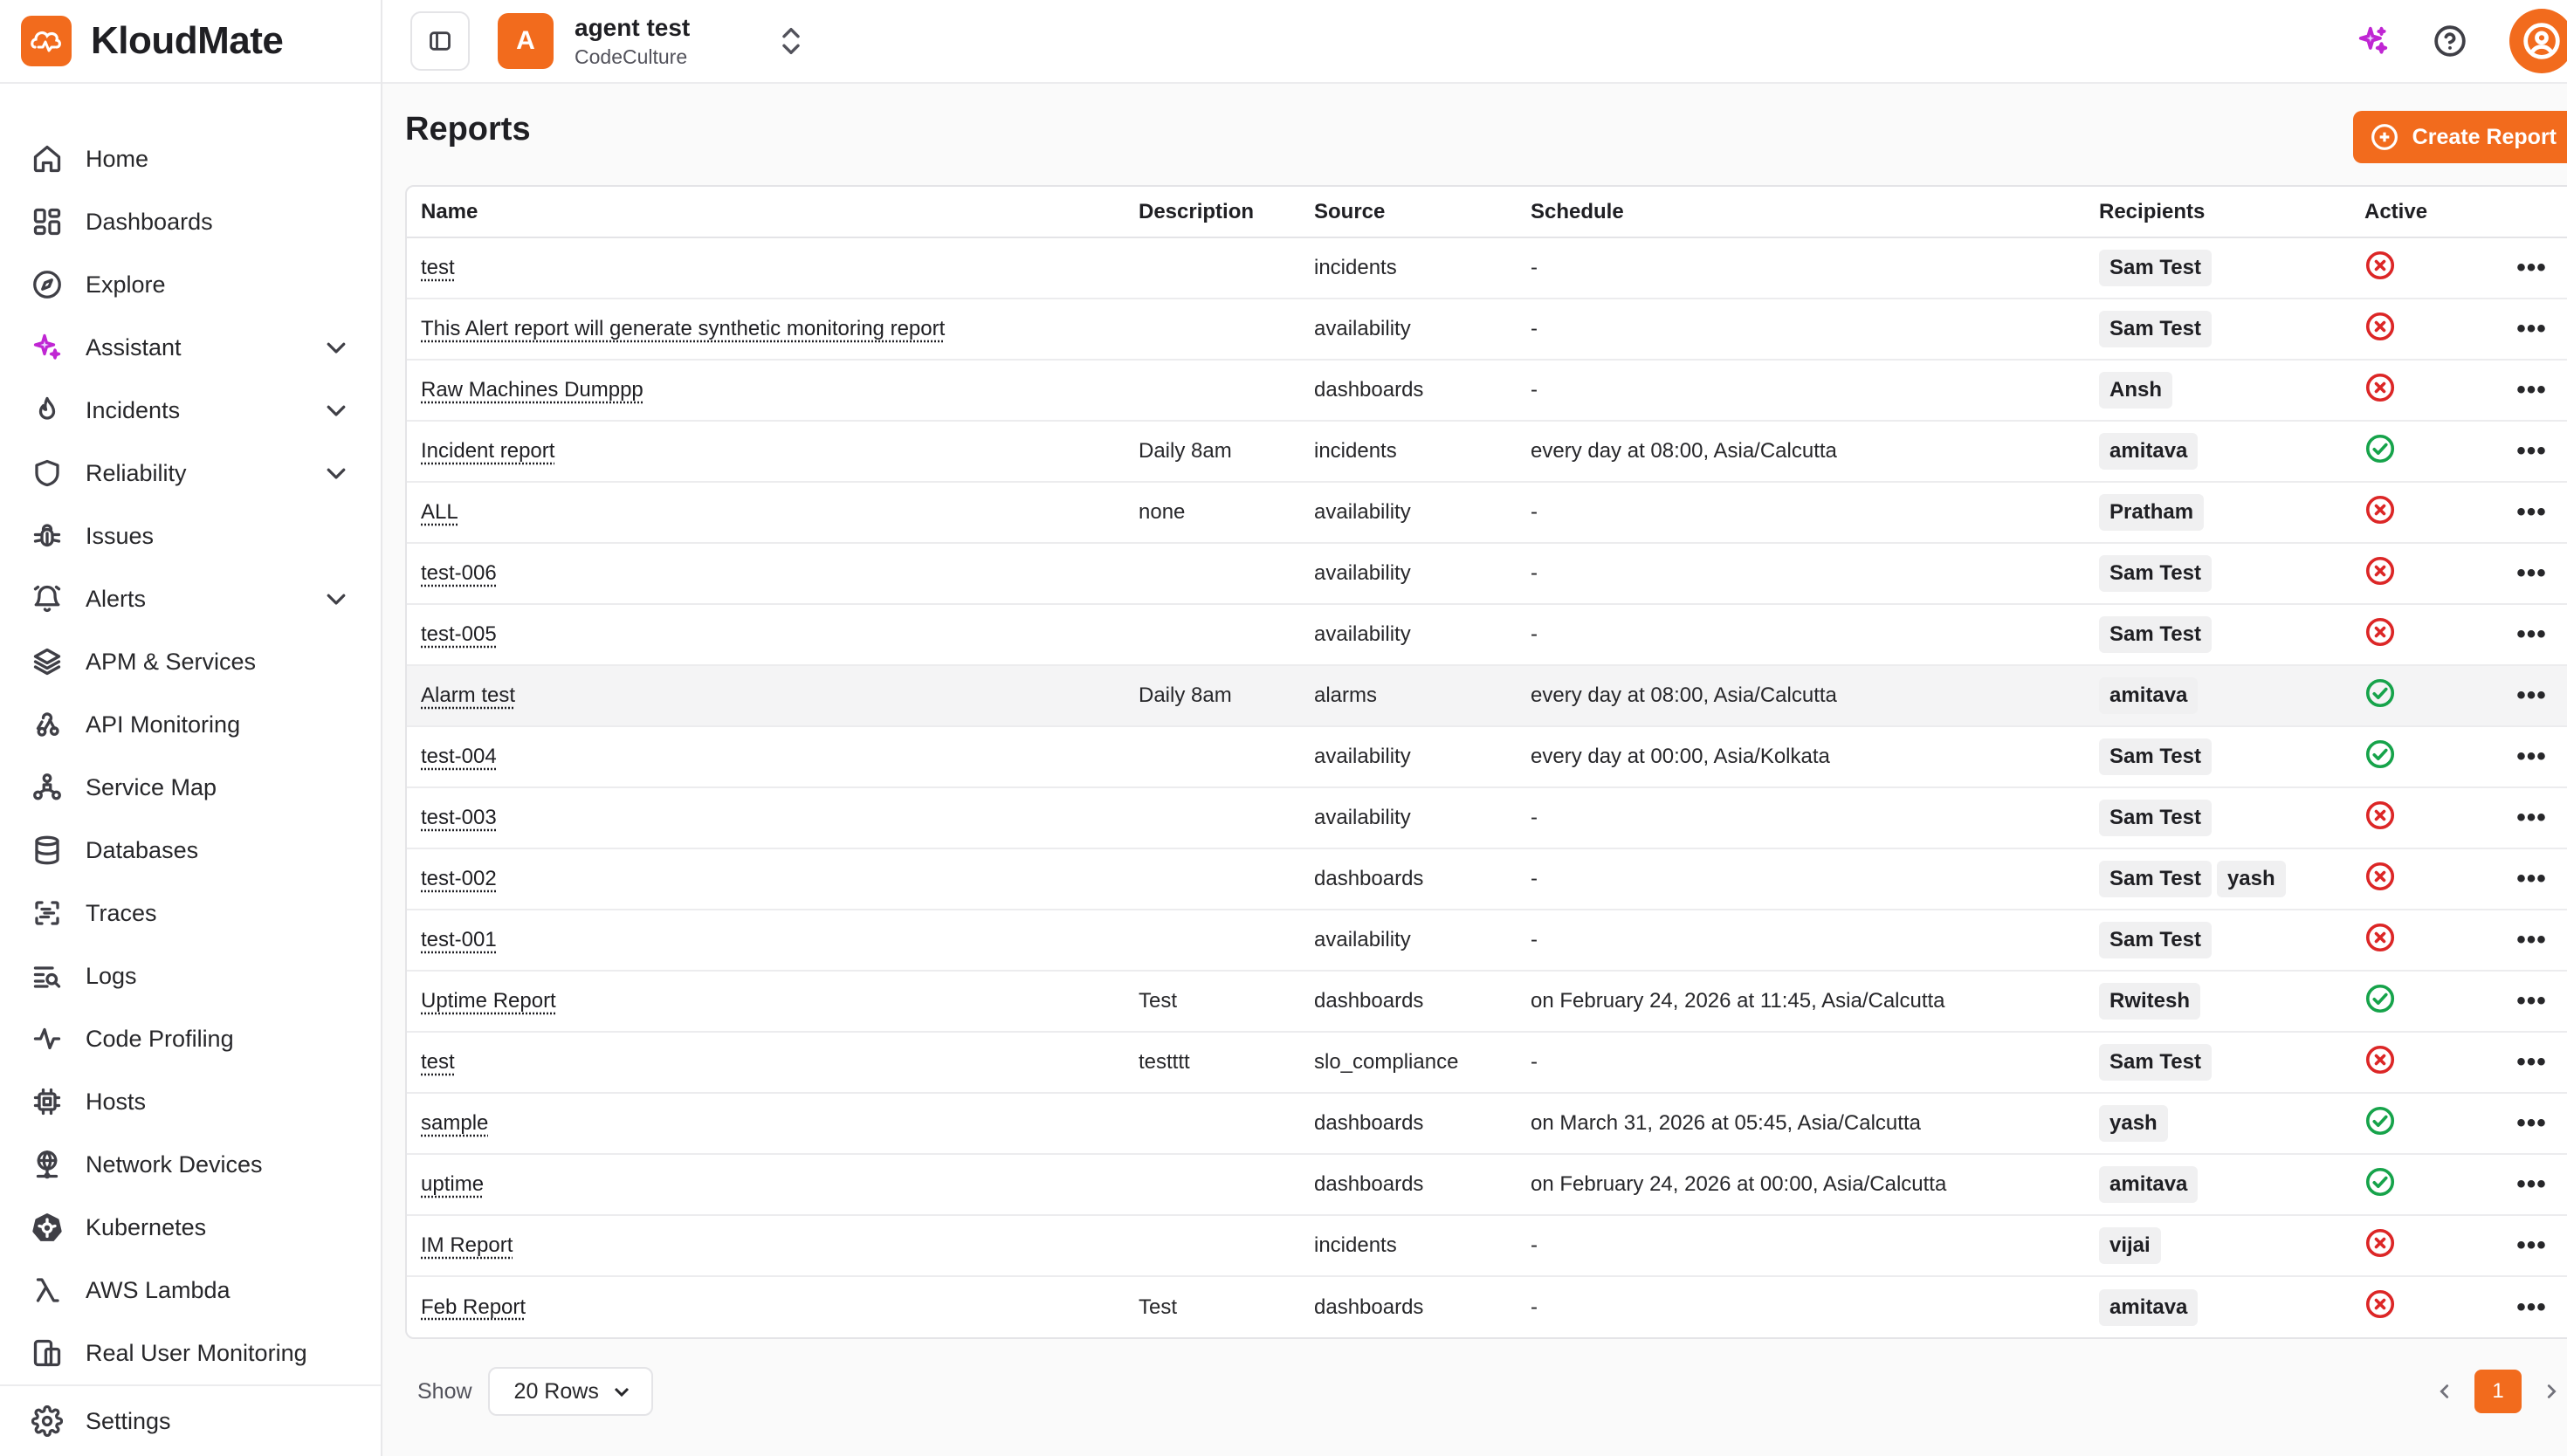 The width and height of the screenshot is (2567, 1456). What do you see at coordinates (190, 536) in the screenshot?
I see `sidebar-item-issues: Issues` at bounding box center [190, 536].